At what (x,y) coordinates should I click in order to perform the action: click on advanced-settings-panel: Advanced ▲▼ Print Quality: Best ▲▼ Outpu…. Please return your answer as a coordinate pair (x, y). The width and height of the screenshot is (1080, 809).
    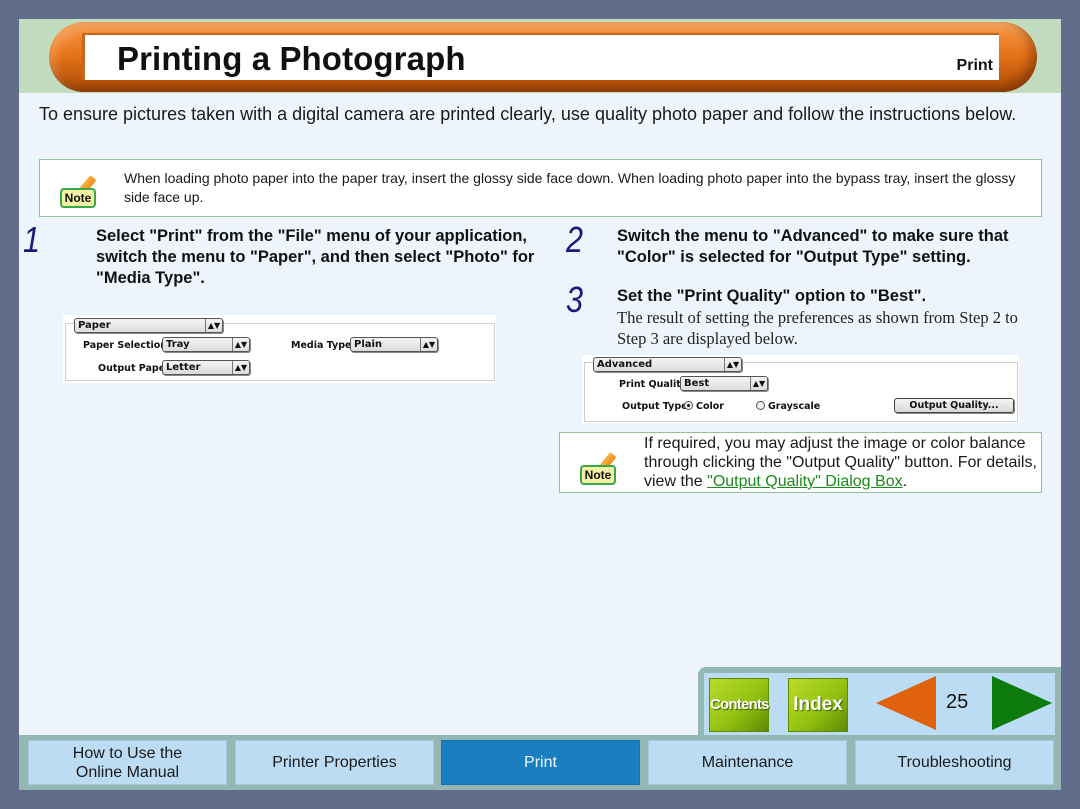
    Looking at the image, I should click on (800, 389).